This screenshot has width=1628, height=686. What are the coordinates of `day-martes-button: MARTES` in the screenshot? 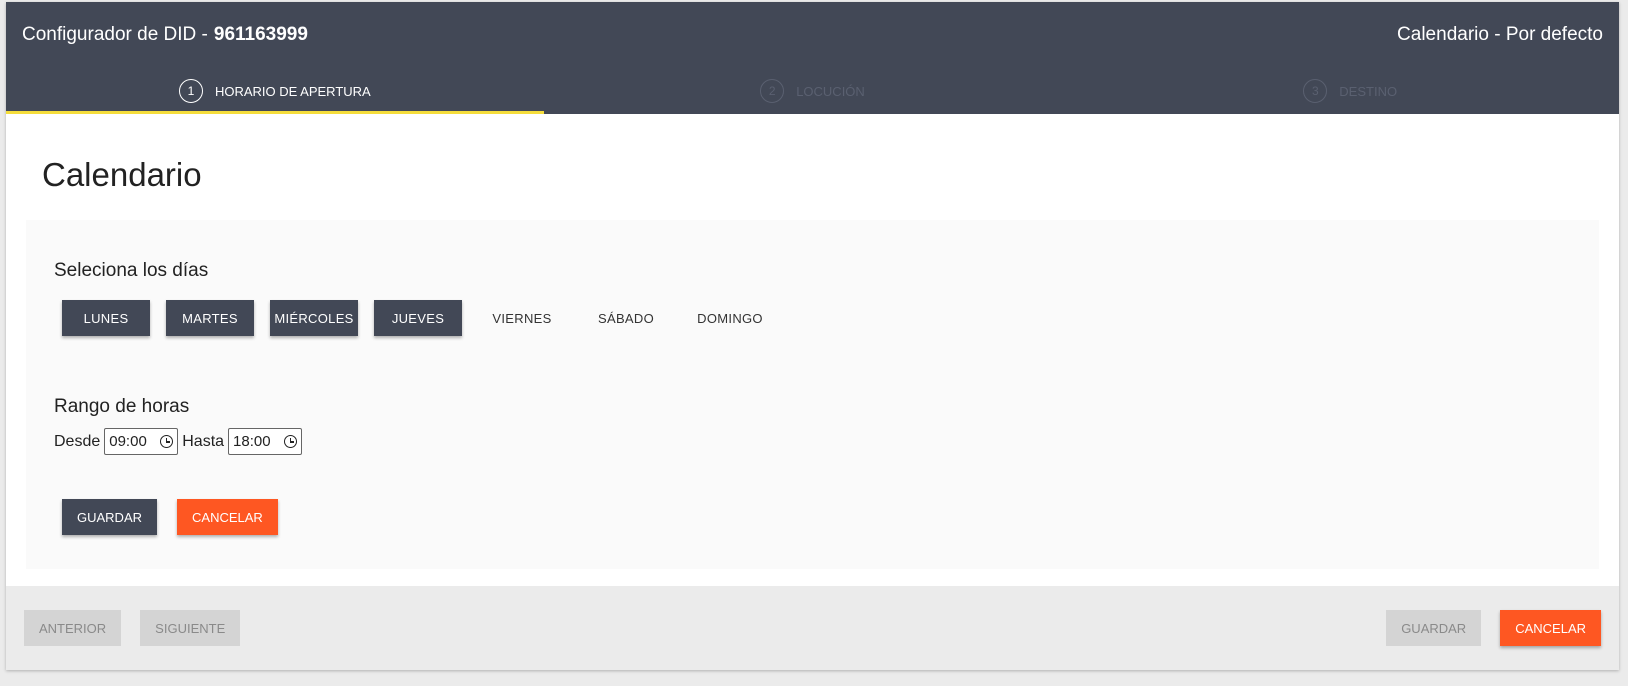 It's located at (210, 318).